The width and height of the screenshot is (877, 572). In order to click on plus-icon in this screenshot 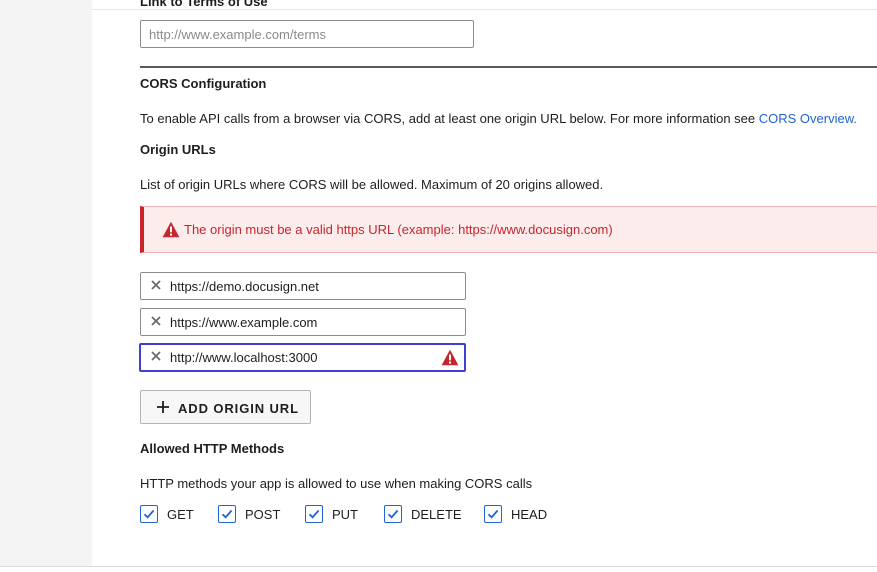, I will do `click(163, 407)`.